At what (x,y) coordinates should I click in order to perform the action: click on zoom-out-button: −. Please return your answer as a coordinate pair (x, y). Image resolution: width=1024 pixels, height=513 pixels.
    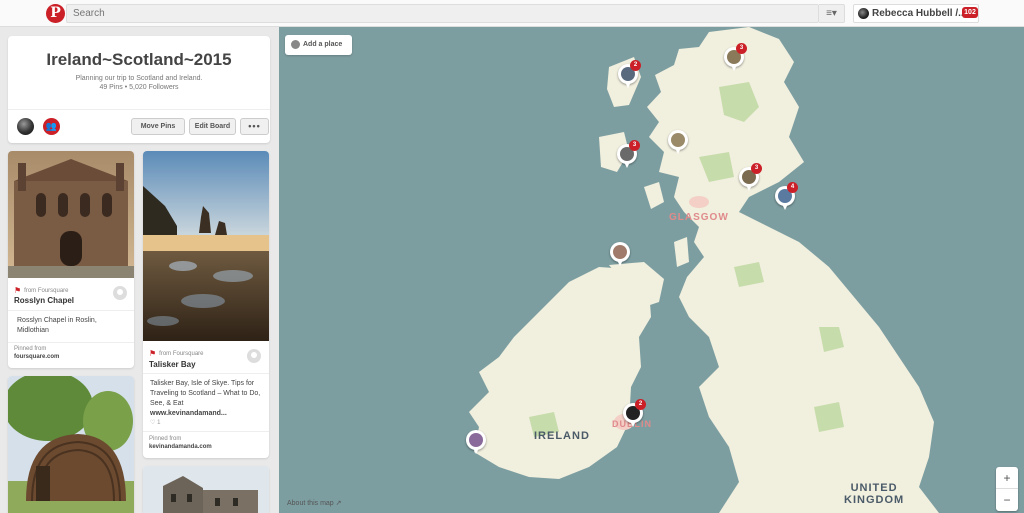
    Looking at the image, I should click on (1007, 500).